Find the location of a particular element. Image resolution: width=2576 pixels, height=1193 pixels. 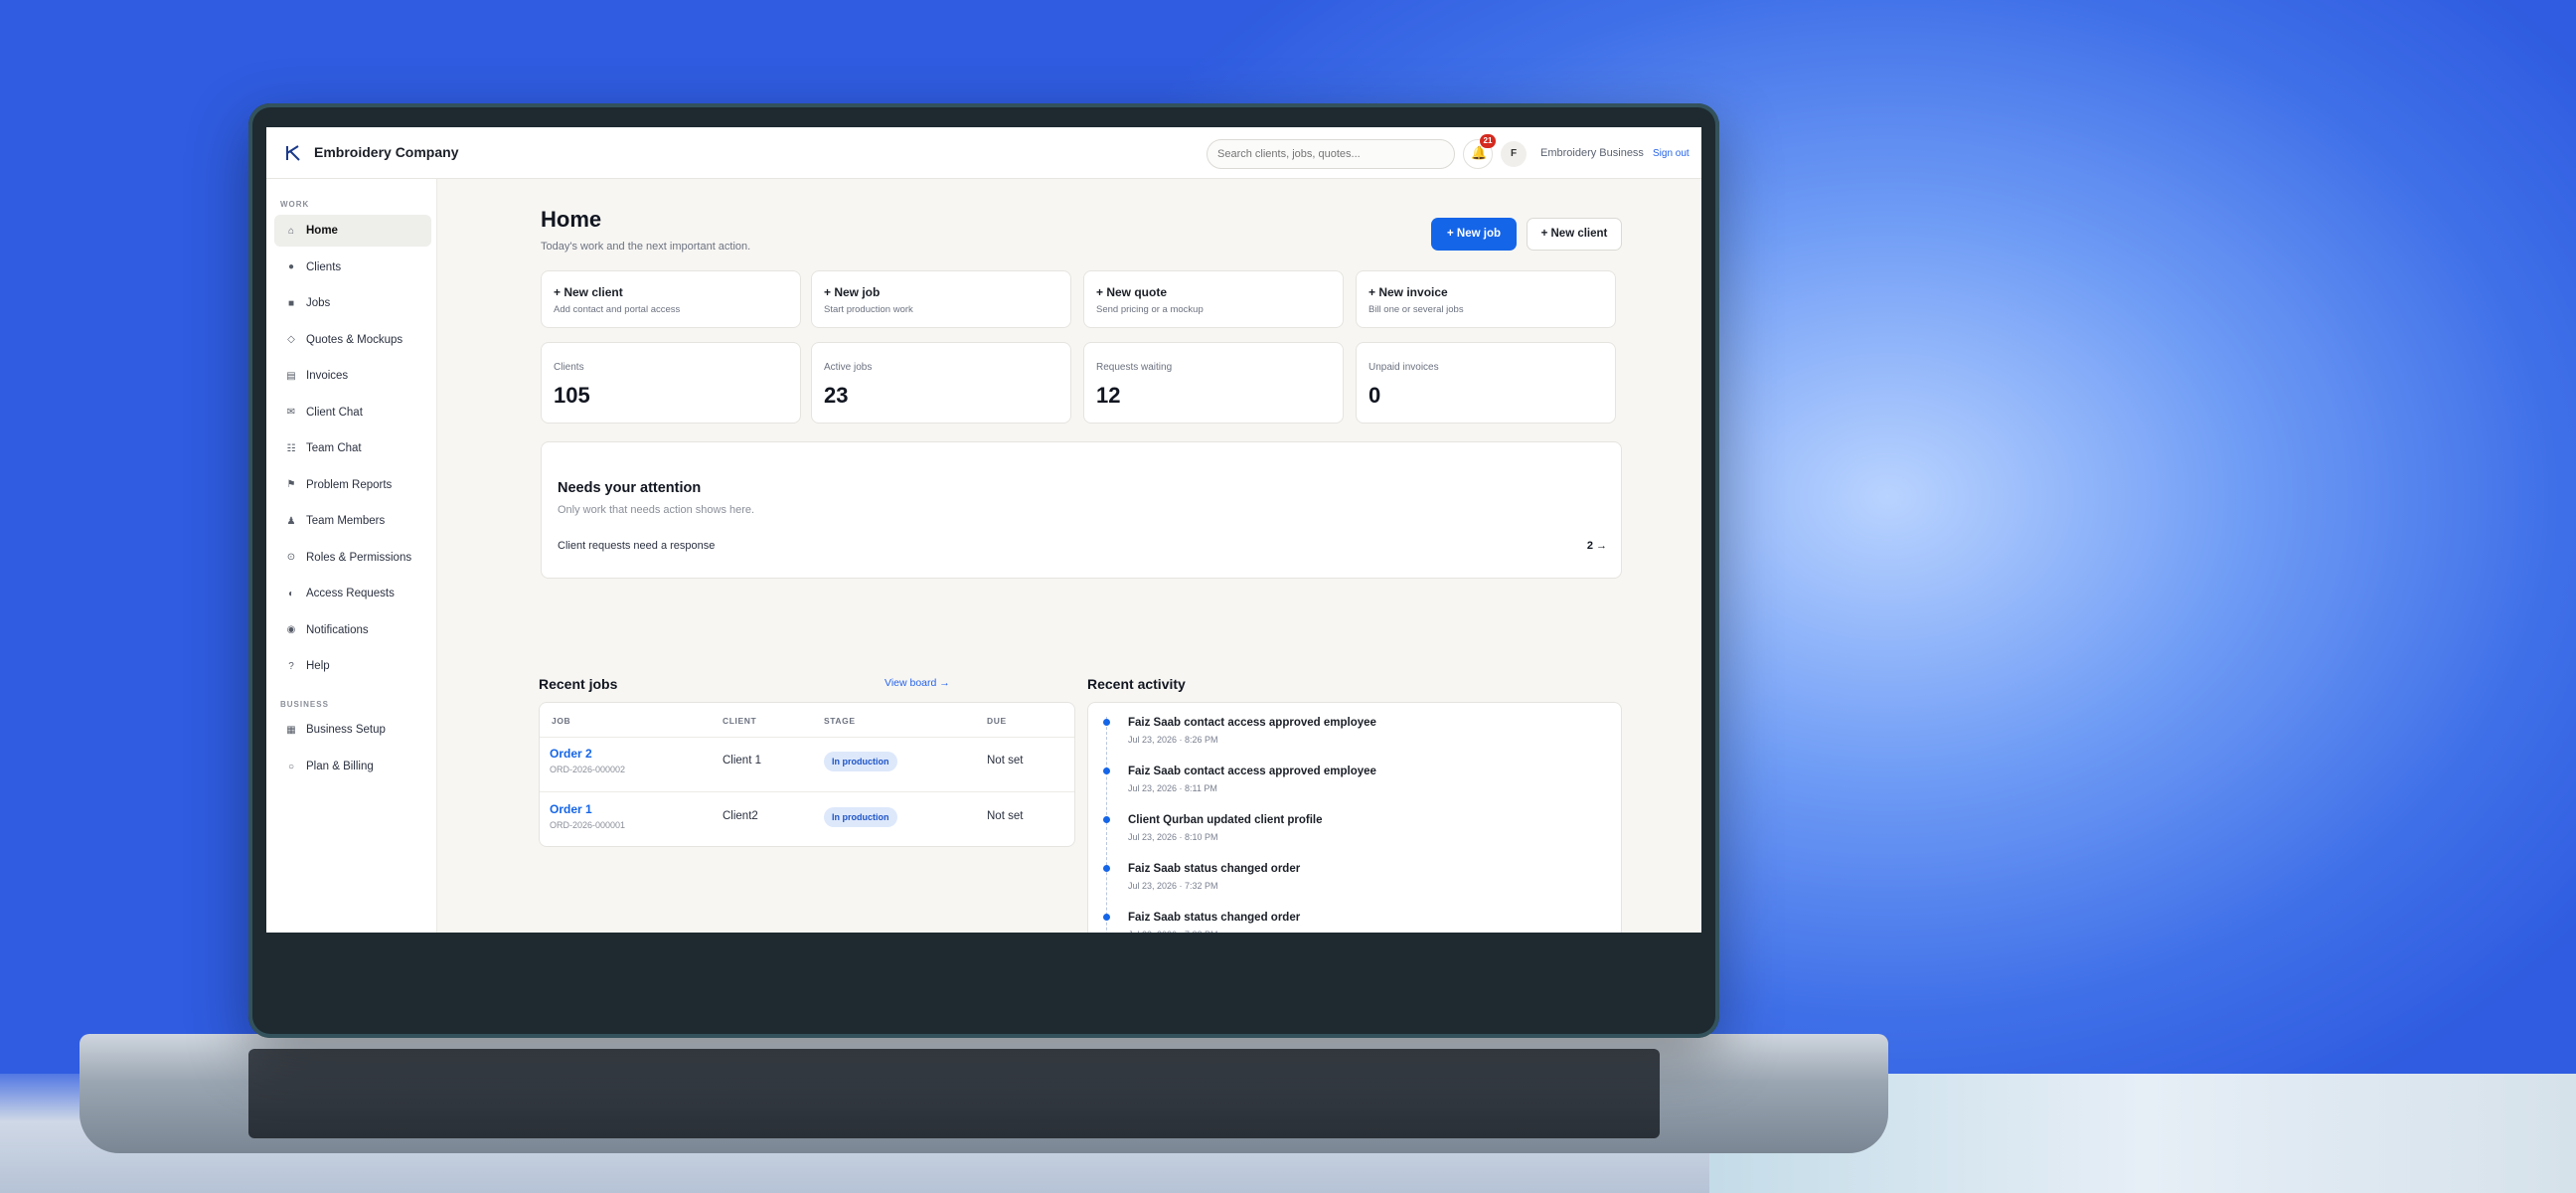

sidebar-item-label: Jobs is located at coordinates (318, 303).